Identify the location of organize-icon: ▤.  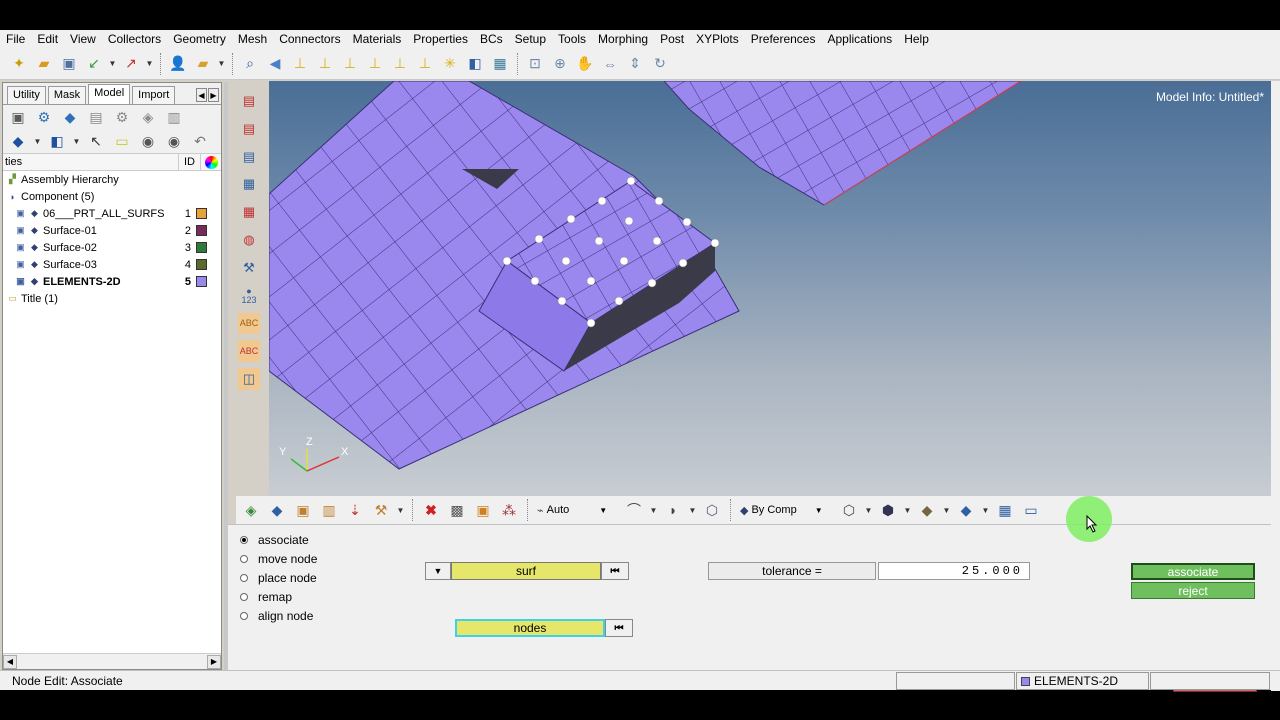
(249, 157).